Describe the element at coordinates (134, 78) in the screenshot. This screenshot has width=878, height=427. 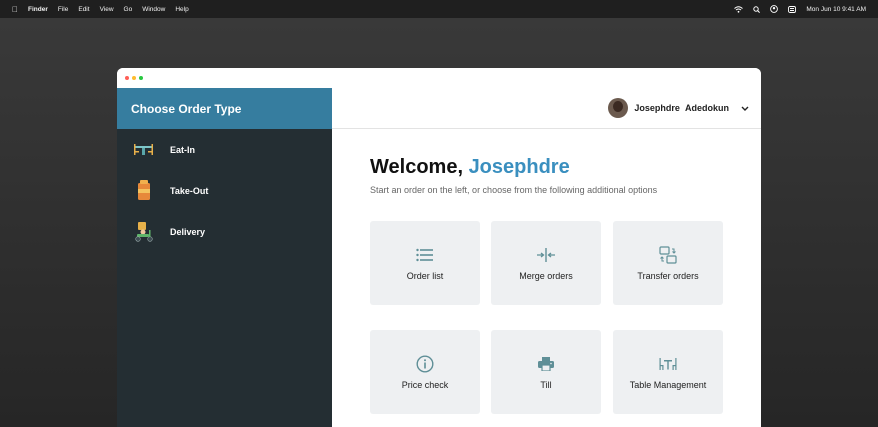
I see `minimize-window-button` at that location.